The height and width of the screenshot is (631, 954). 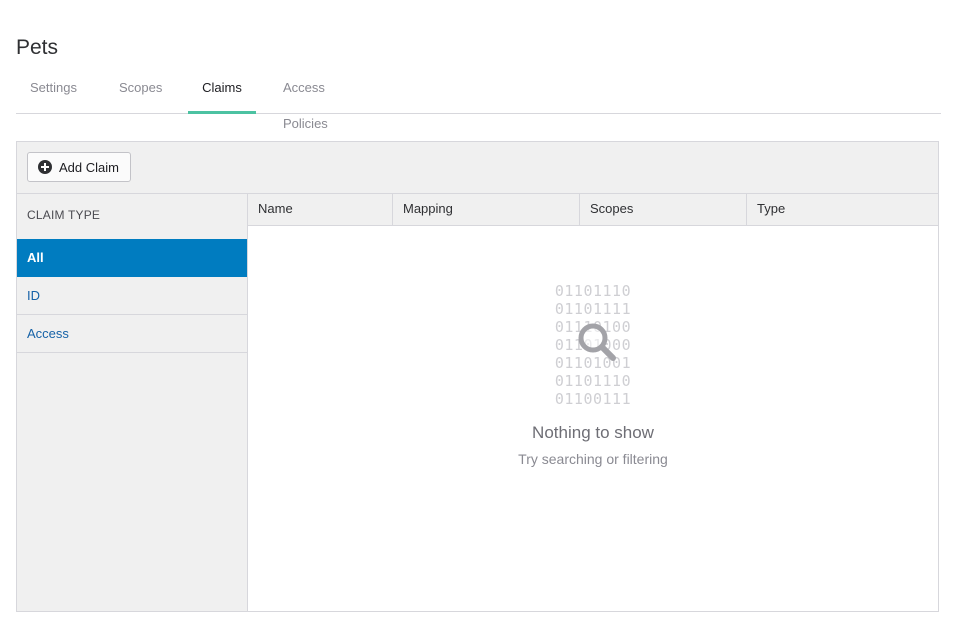 I want to click on binary-line: 01101111, so click(x=593, y=309).